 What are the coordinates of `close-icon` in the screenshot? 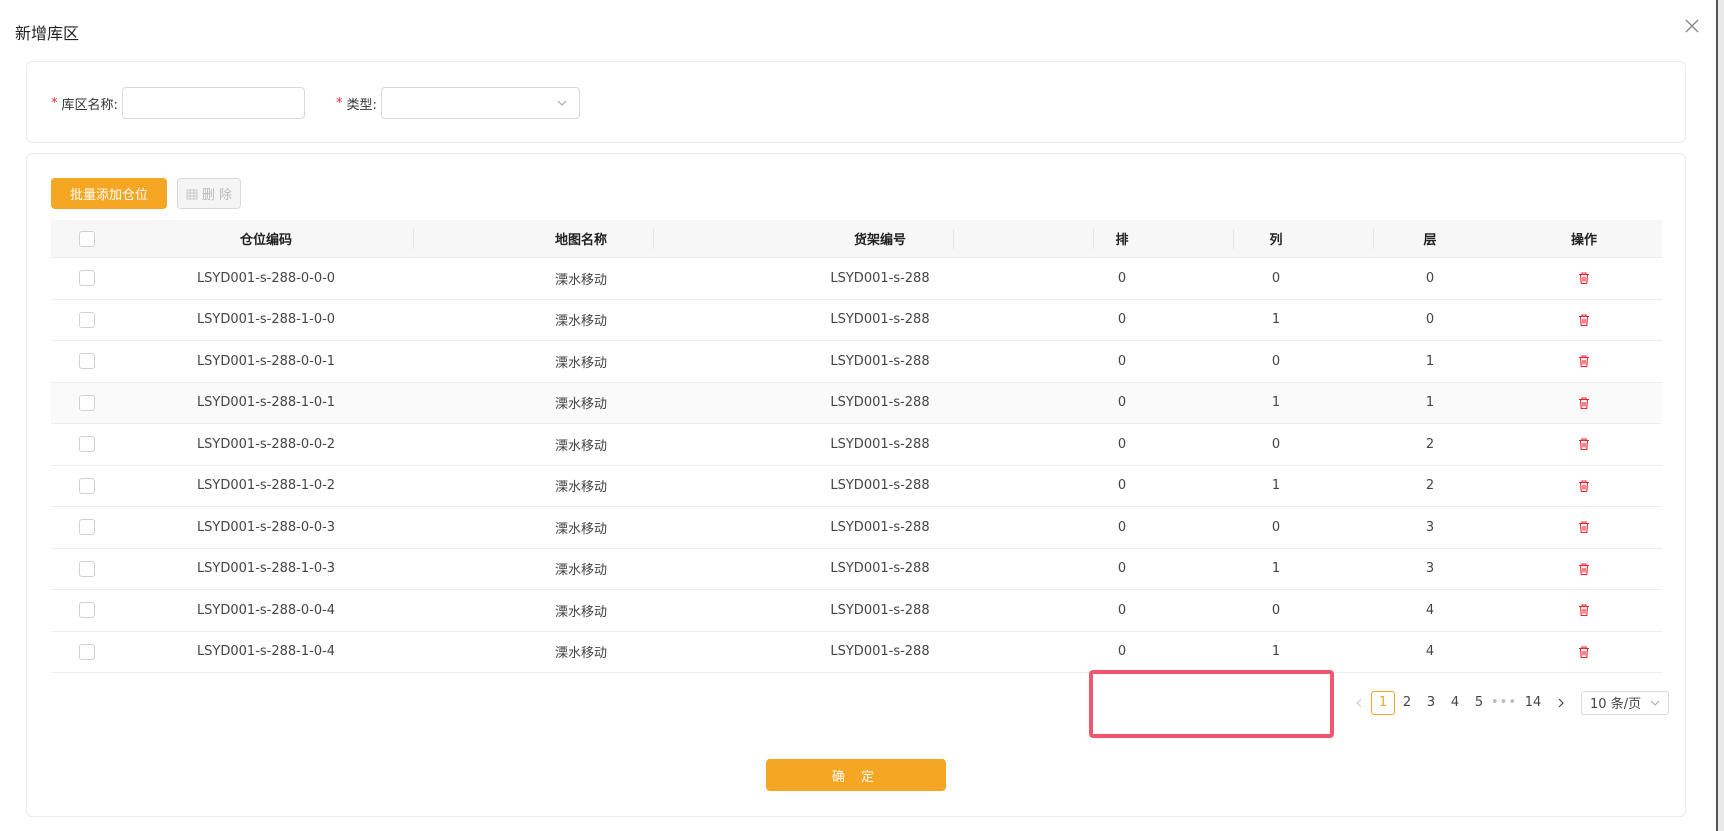 It's located at (1692, 26).